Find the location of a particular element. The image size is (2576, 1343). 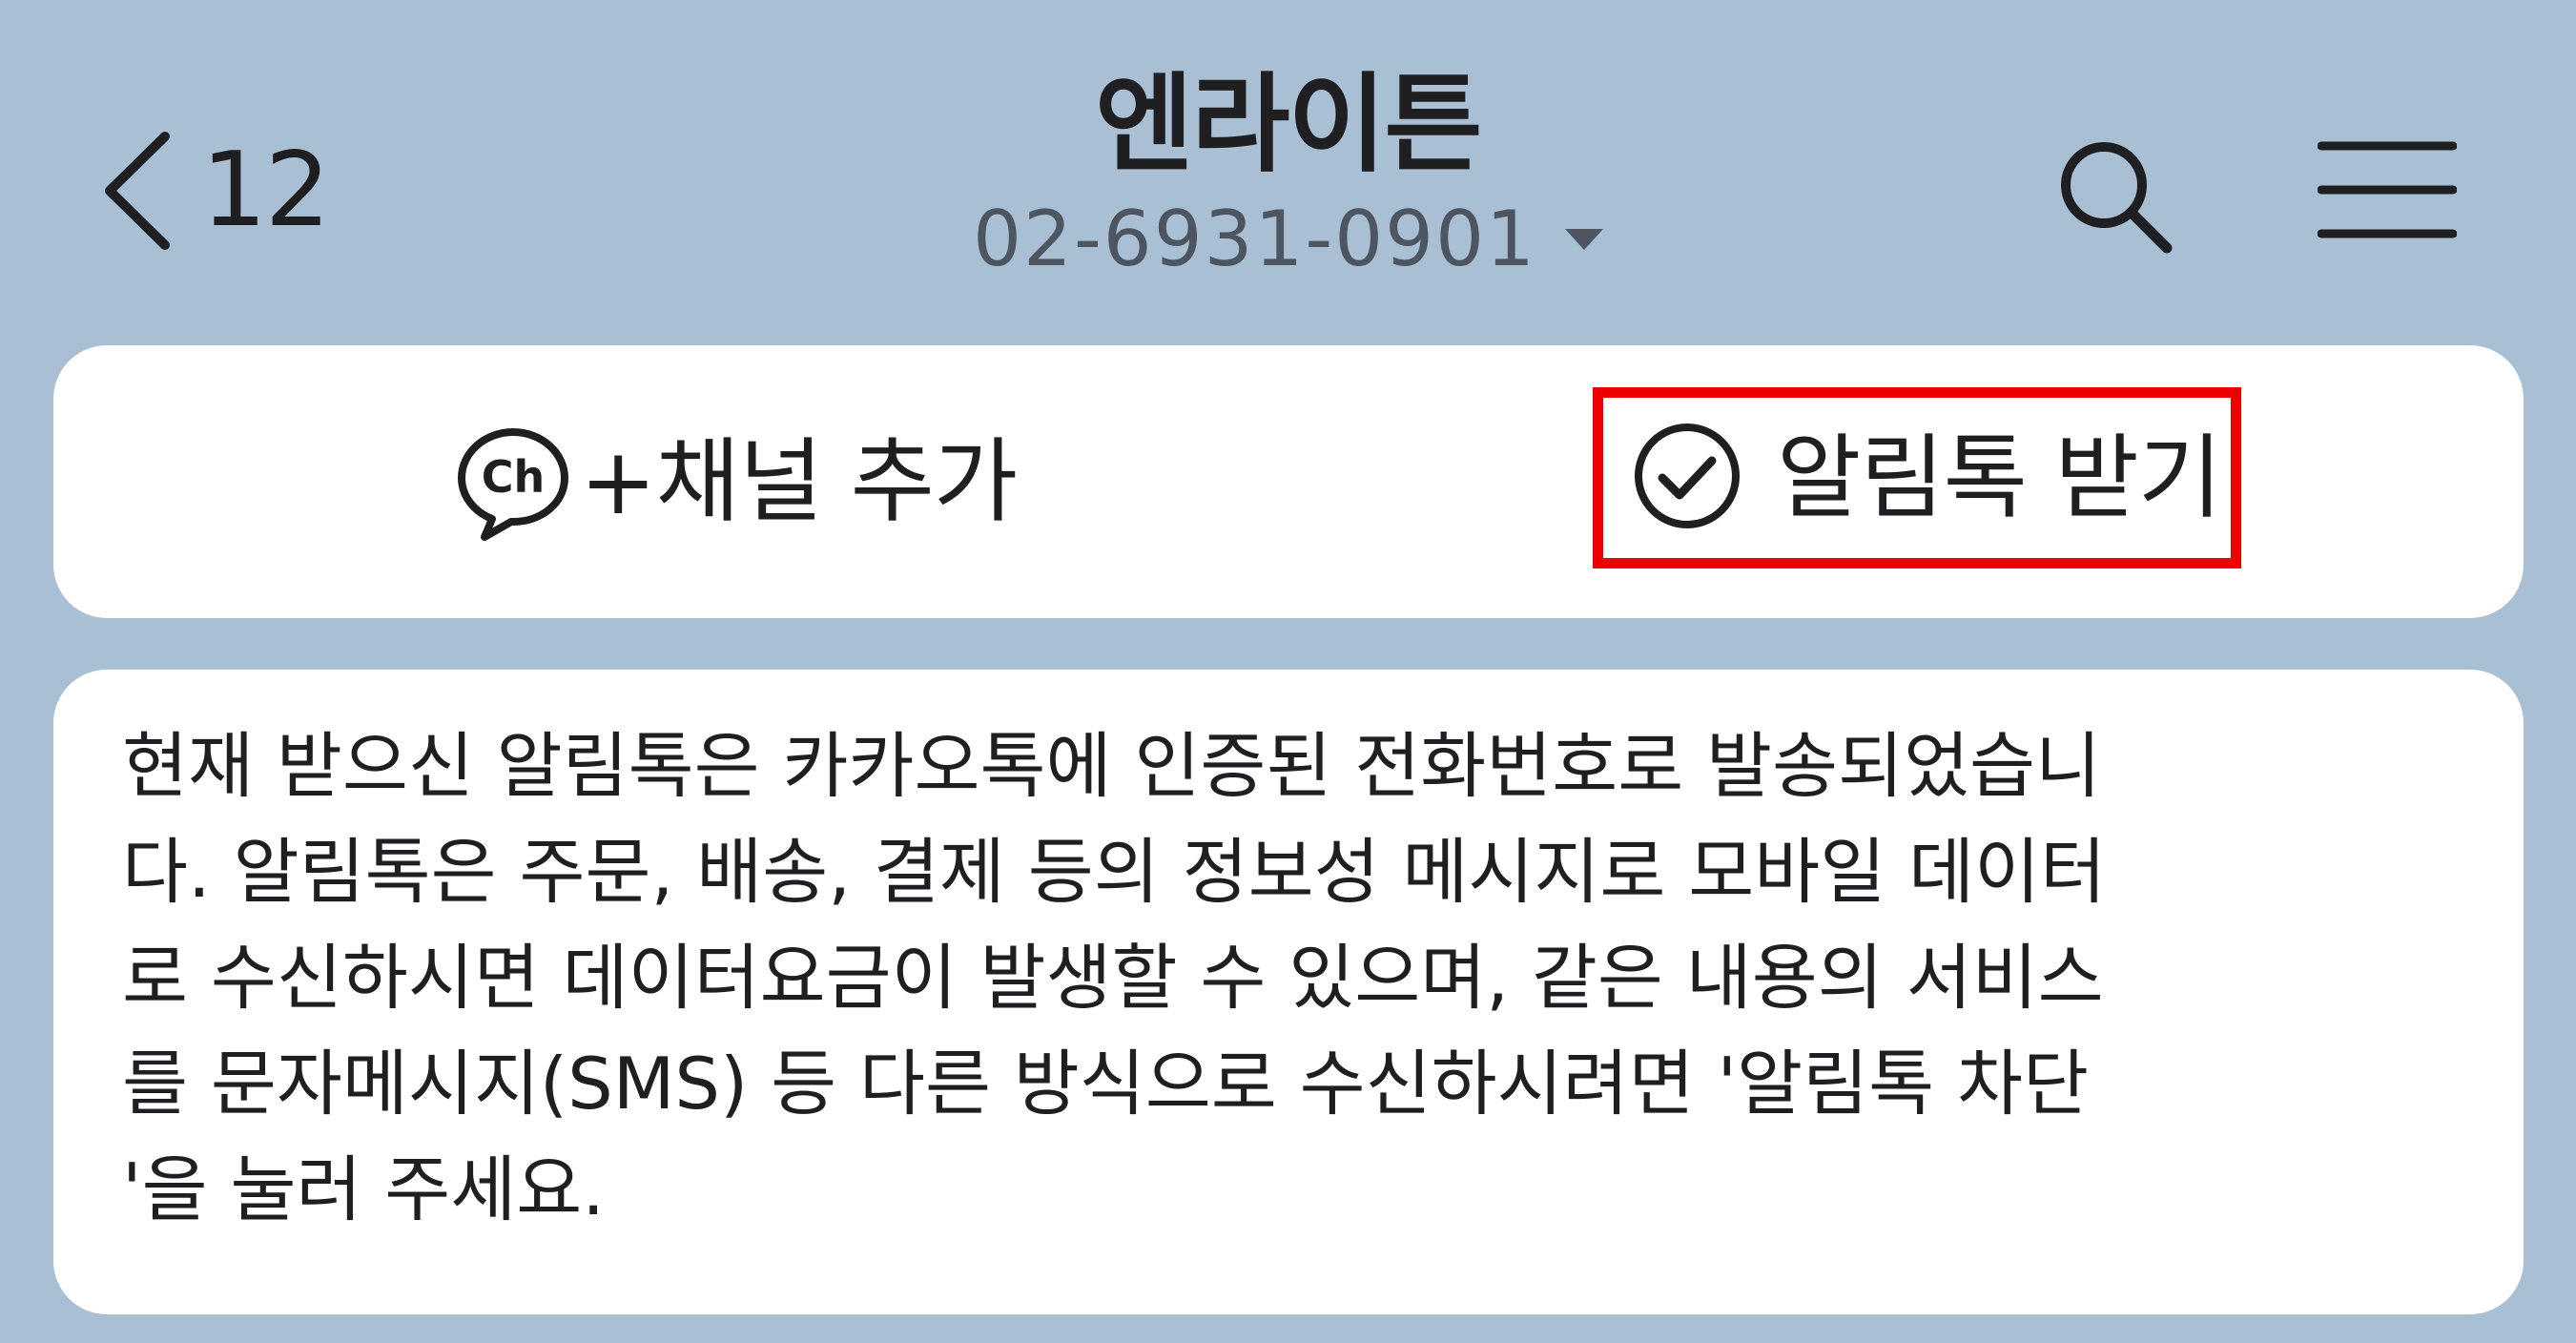

add-channel-button: Ch +채널 추가 is located at coordinates (736, 481).